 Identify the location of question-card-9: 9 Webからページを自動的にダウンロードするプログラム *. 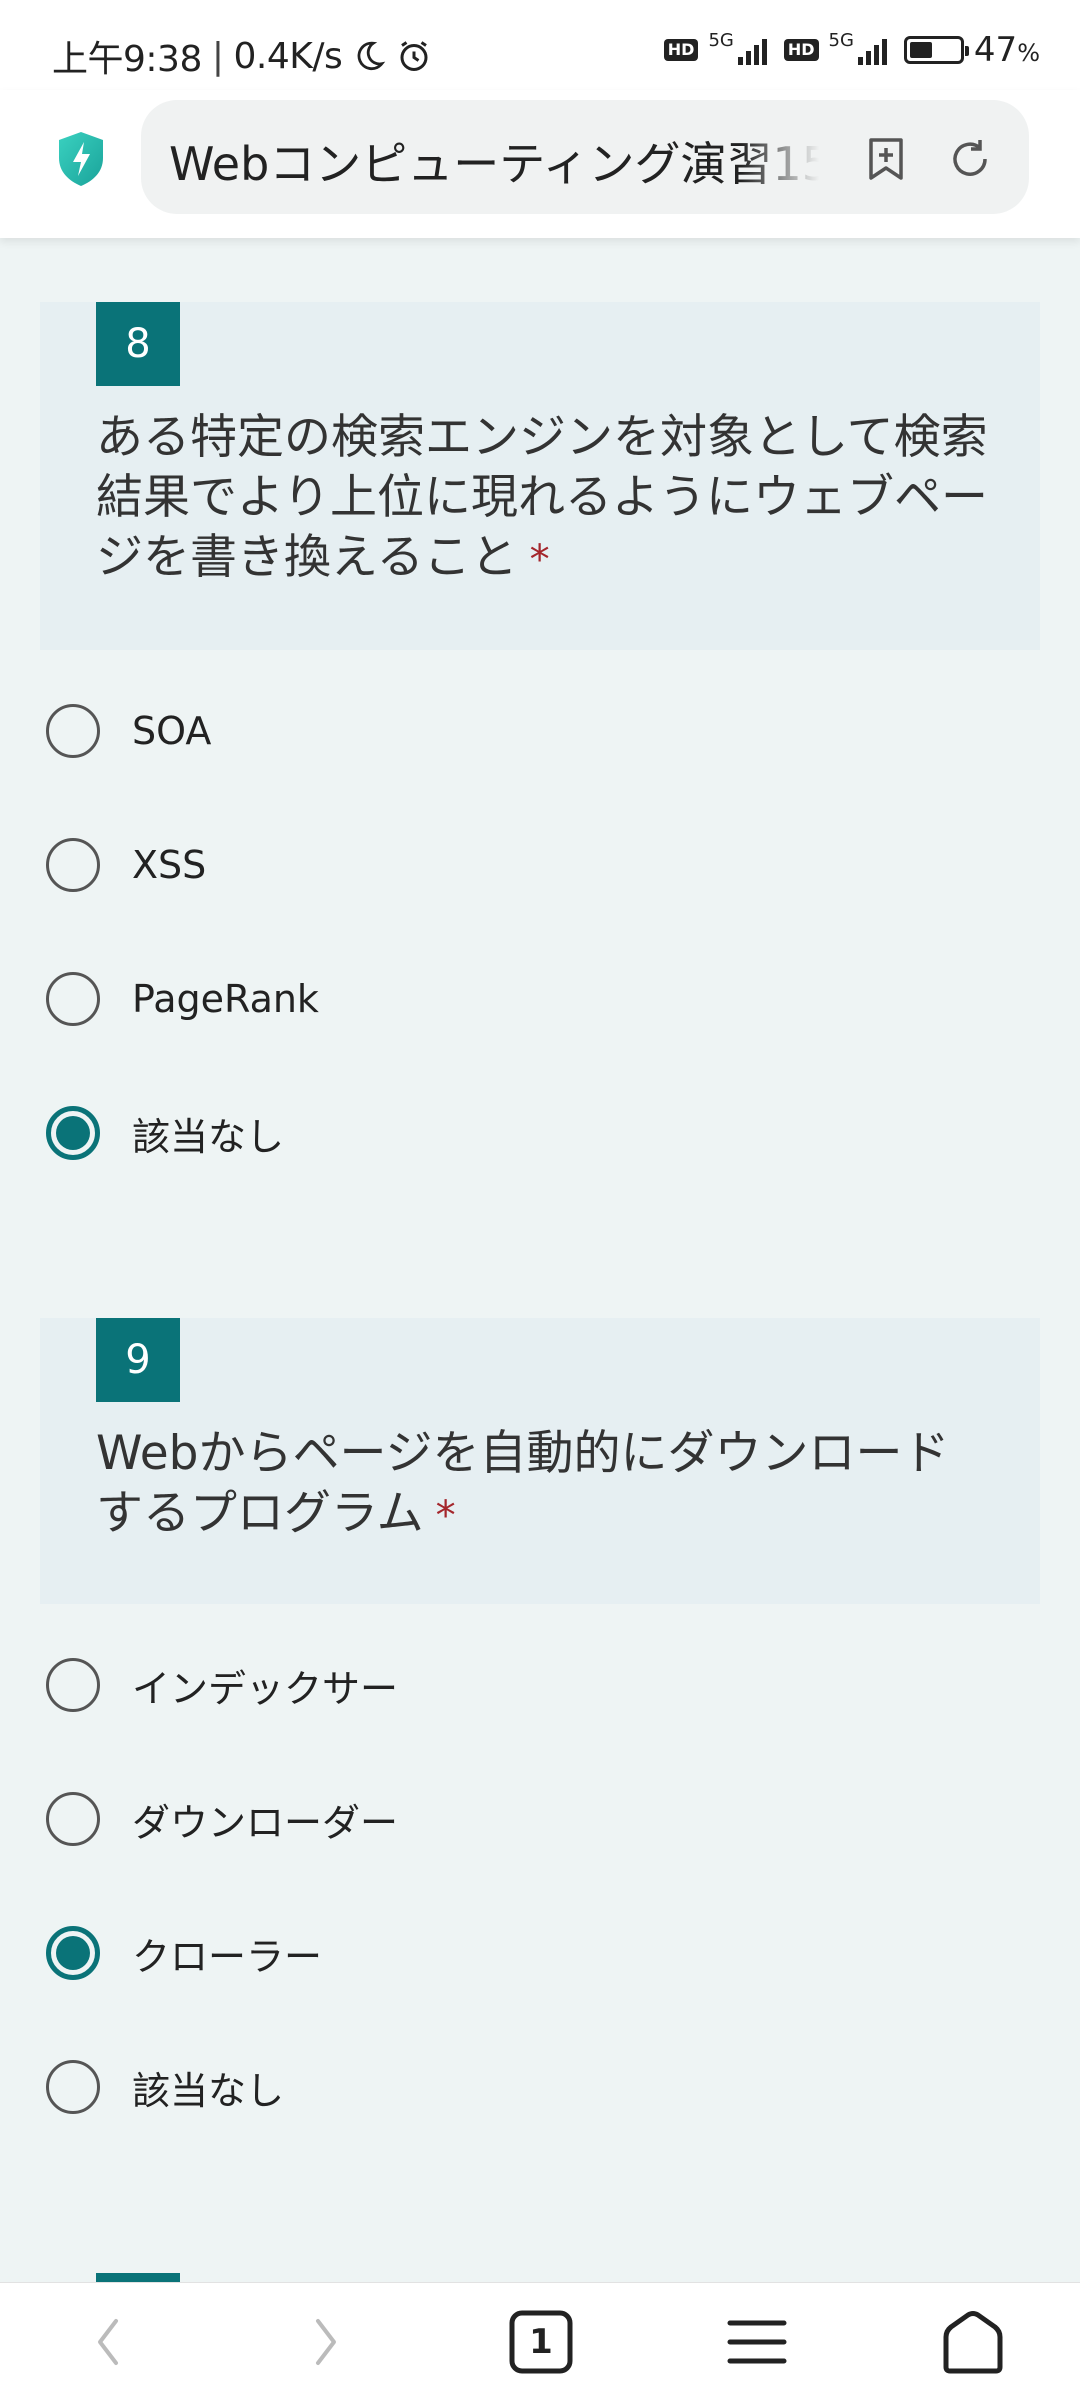
(540, 1461).